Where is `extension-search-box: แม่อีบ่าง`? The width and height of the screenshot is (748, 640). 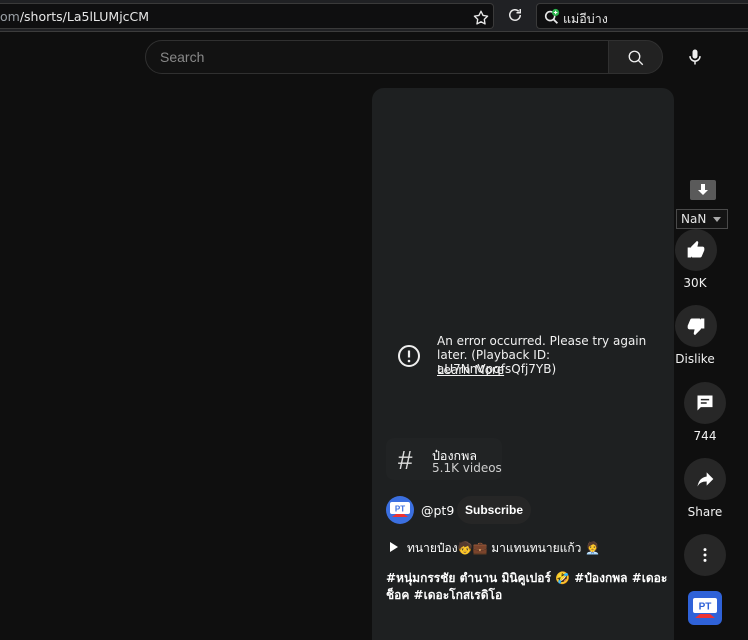 extension-search-box: แม่อีบ่าง is located at coordinates (642, 16).